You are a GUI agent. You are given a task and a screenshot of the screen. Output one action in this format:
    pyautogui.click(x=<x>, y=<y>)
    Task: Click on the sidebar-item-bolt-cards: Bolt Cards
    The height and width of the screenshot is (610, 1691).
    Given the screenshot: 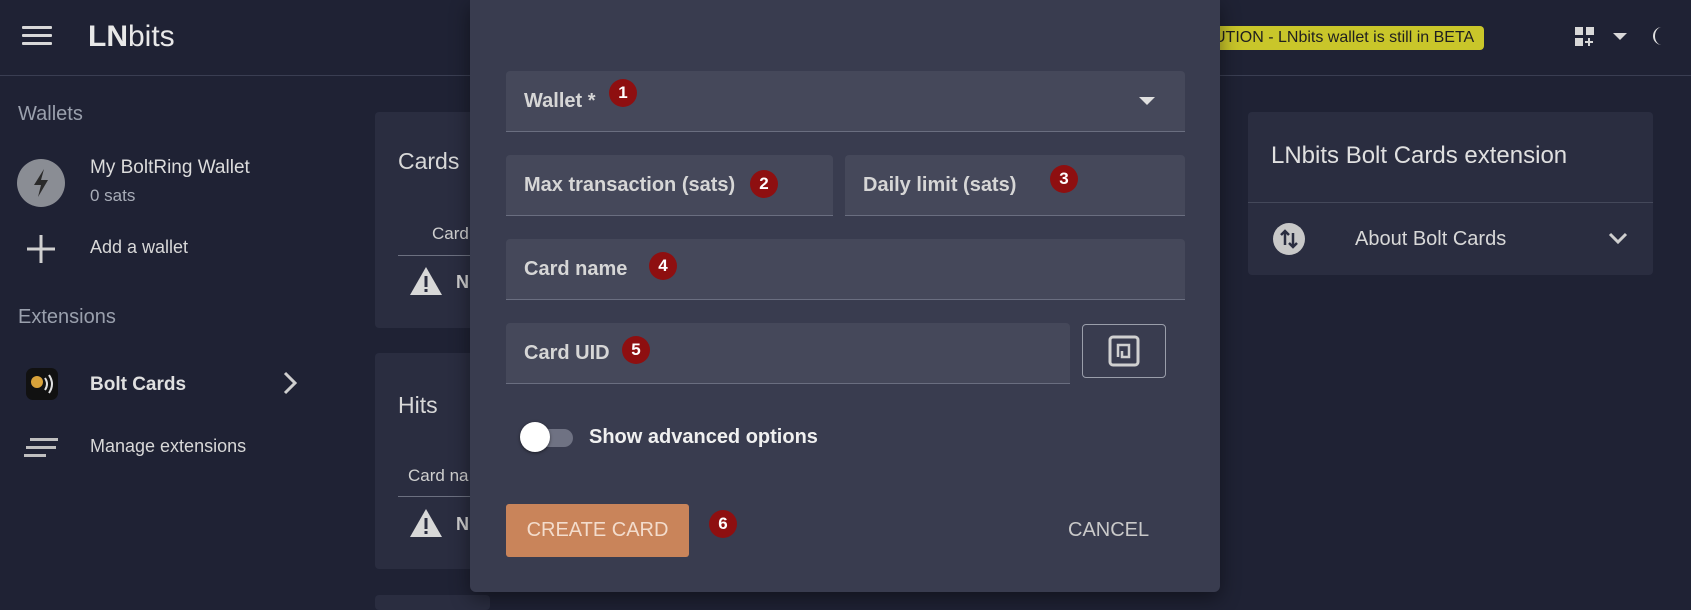 What is the action you would take?
    pyautogui.click(x=138, y=385)
    